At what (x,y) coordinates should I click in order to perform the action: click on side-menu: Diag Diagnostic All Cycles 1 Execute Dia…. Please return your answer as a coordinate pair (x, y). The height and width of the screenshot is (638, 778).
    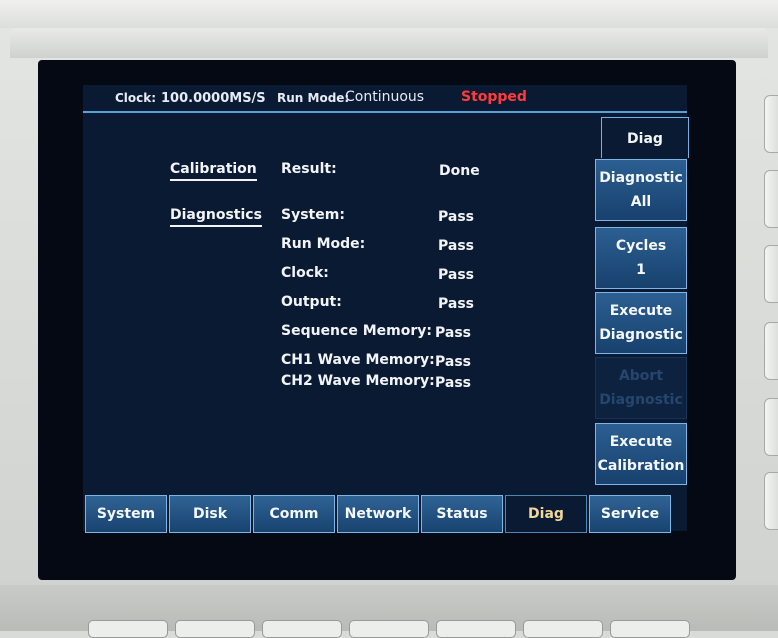
    Looking at the image, I should click on (642, 303).